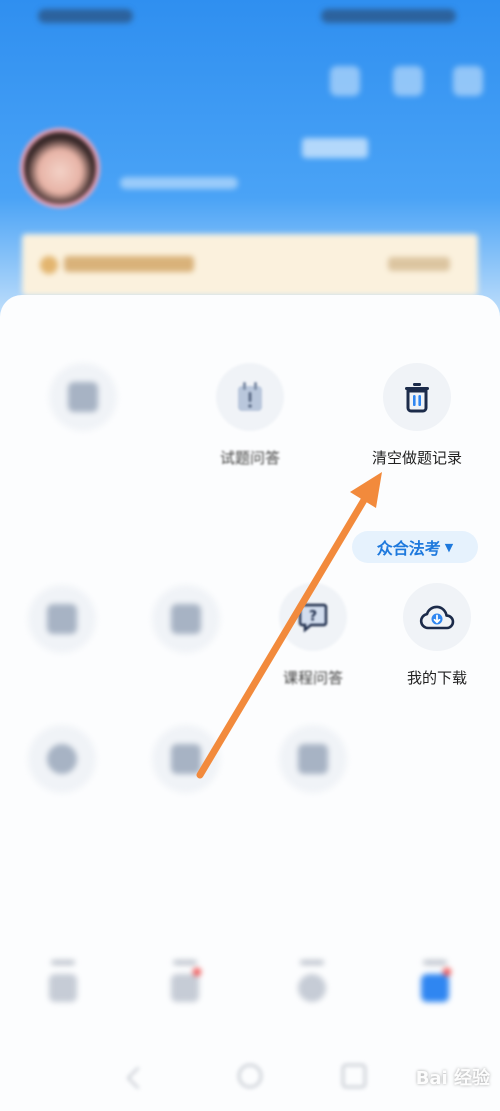 The image size is (500, 1111). Describe the element at coordinates (417, 397) in the screenshot. I see `trash-icon` at that location.